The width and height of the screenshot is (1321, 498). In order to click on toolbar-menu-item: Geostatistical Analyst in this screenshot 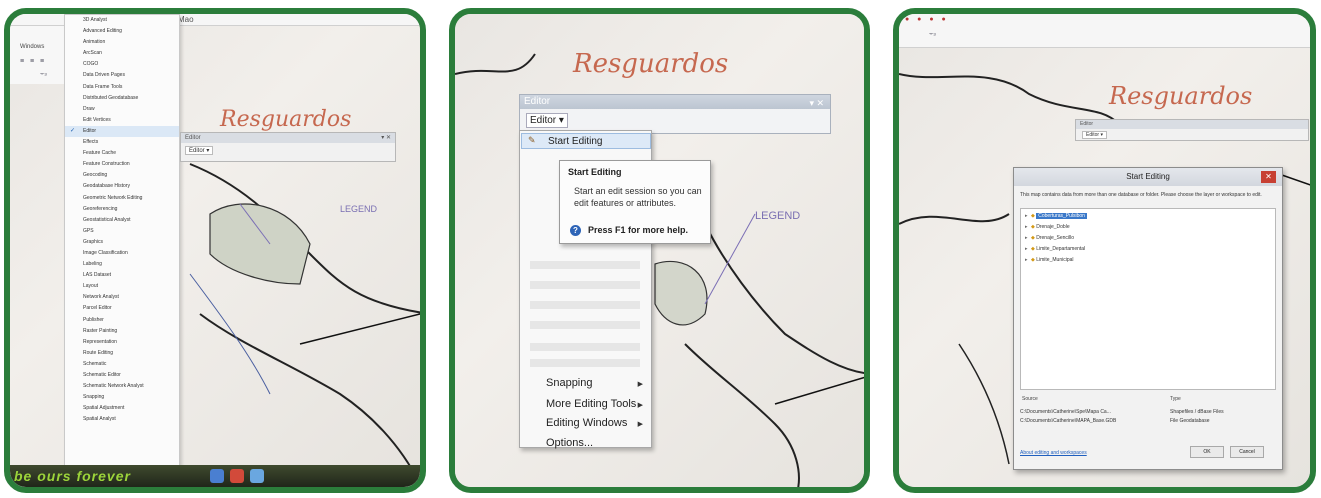, I will do `click(122, 220)`.